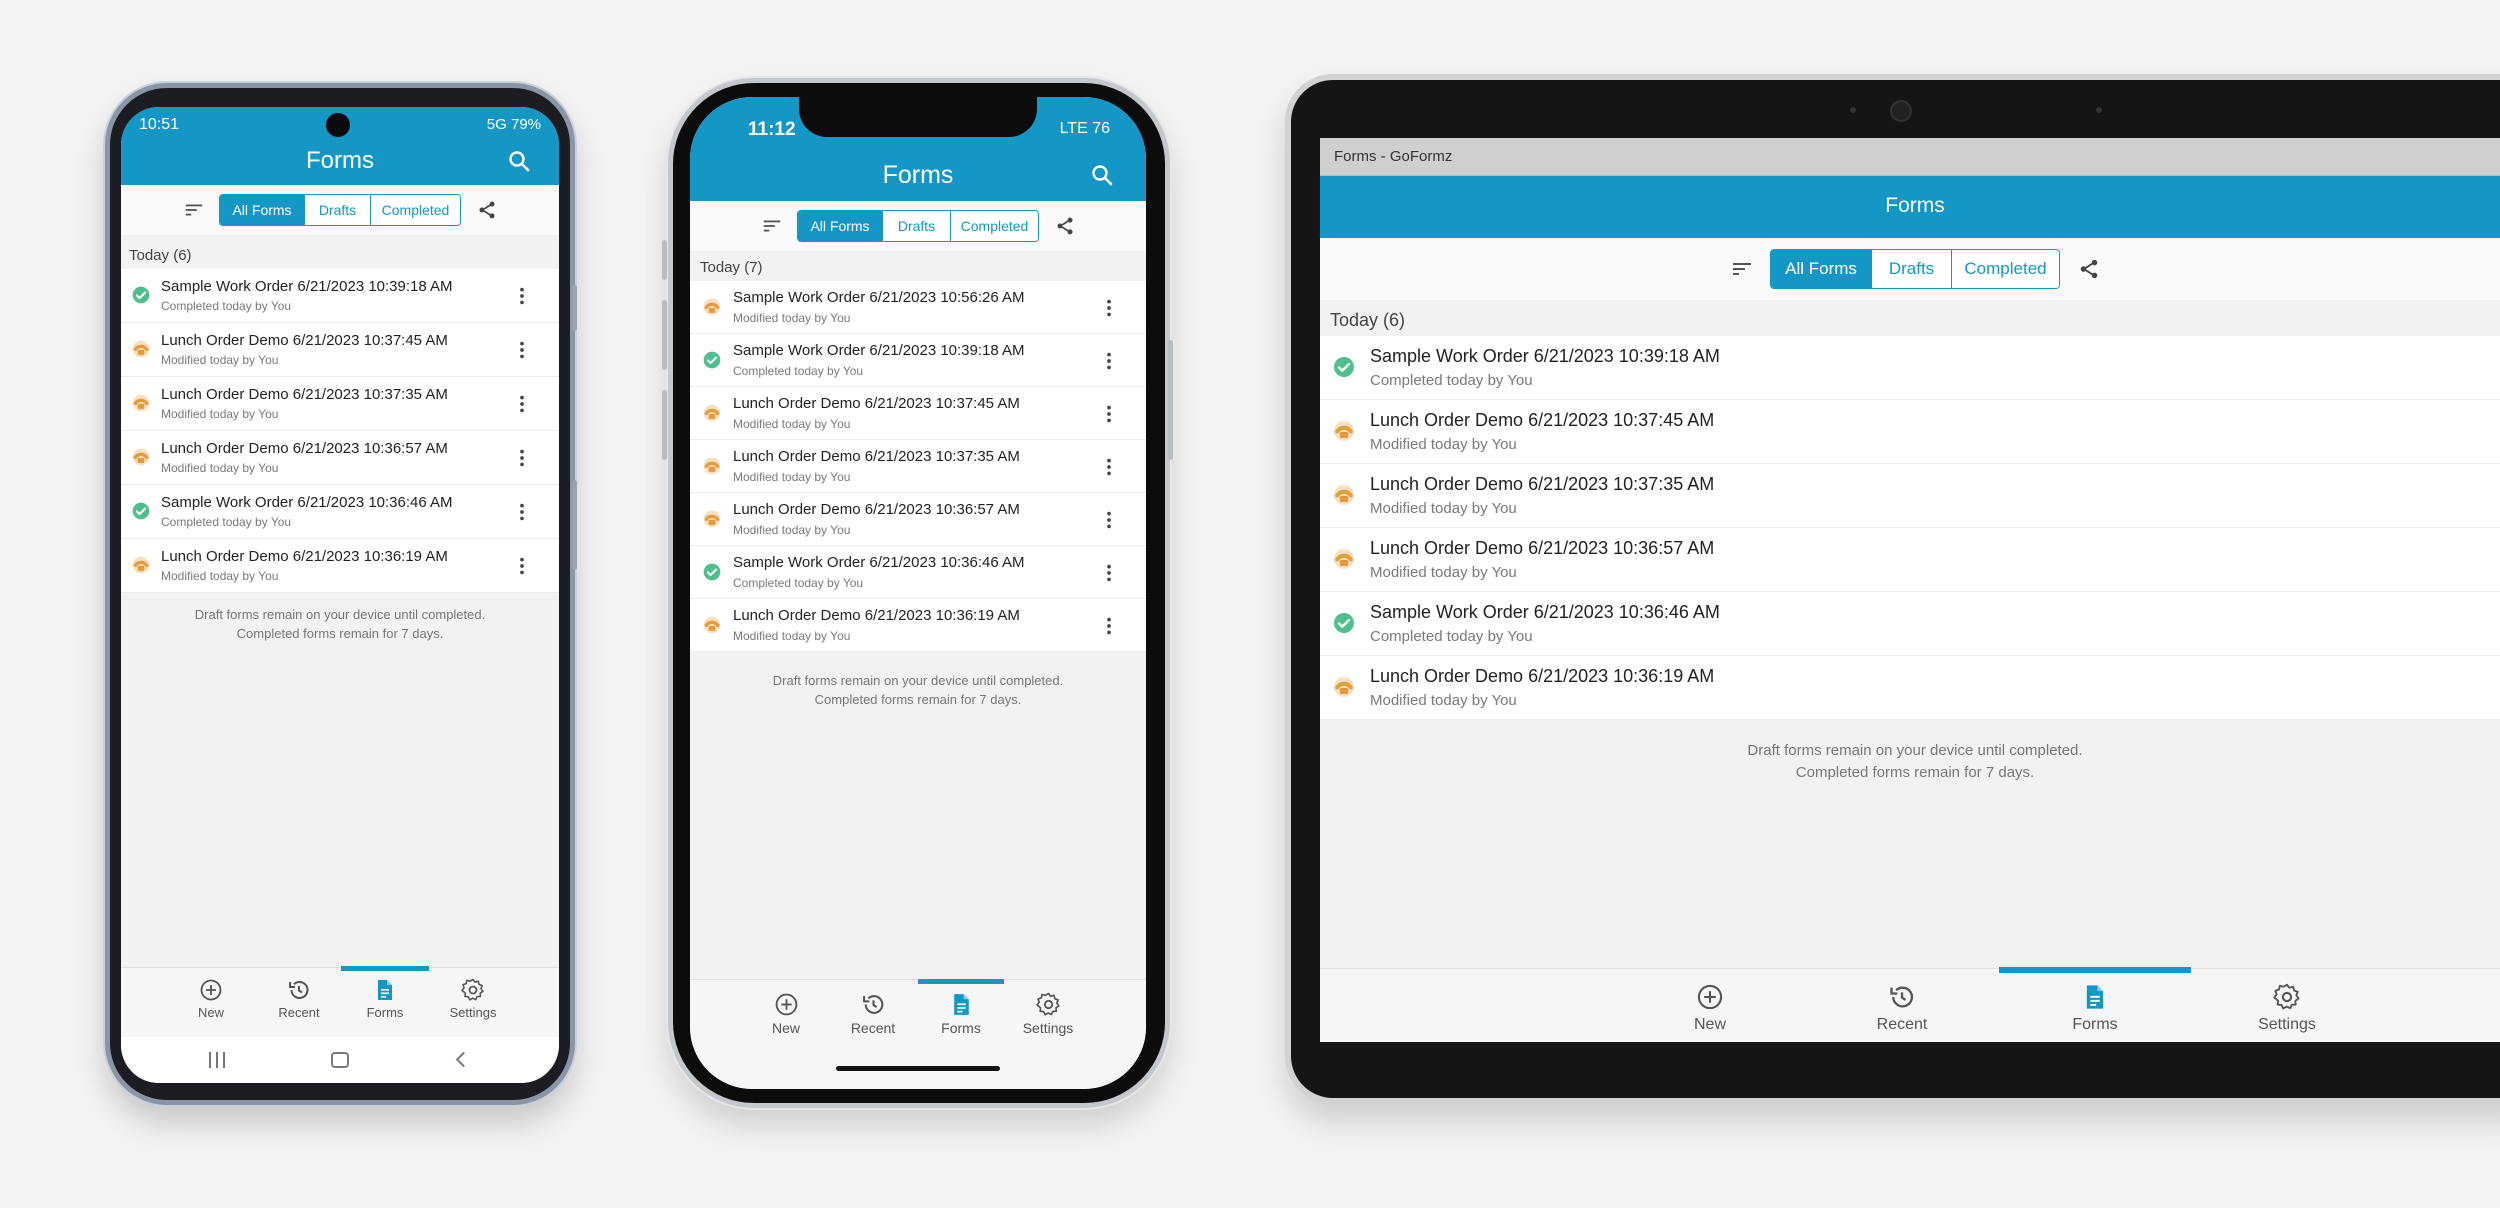  What do you see at coordinates (1853, 110) in the screenshot?
I see `tablet-sensor` at bounding box center [1853, 110].